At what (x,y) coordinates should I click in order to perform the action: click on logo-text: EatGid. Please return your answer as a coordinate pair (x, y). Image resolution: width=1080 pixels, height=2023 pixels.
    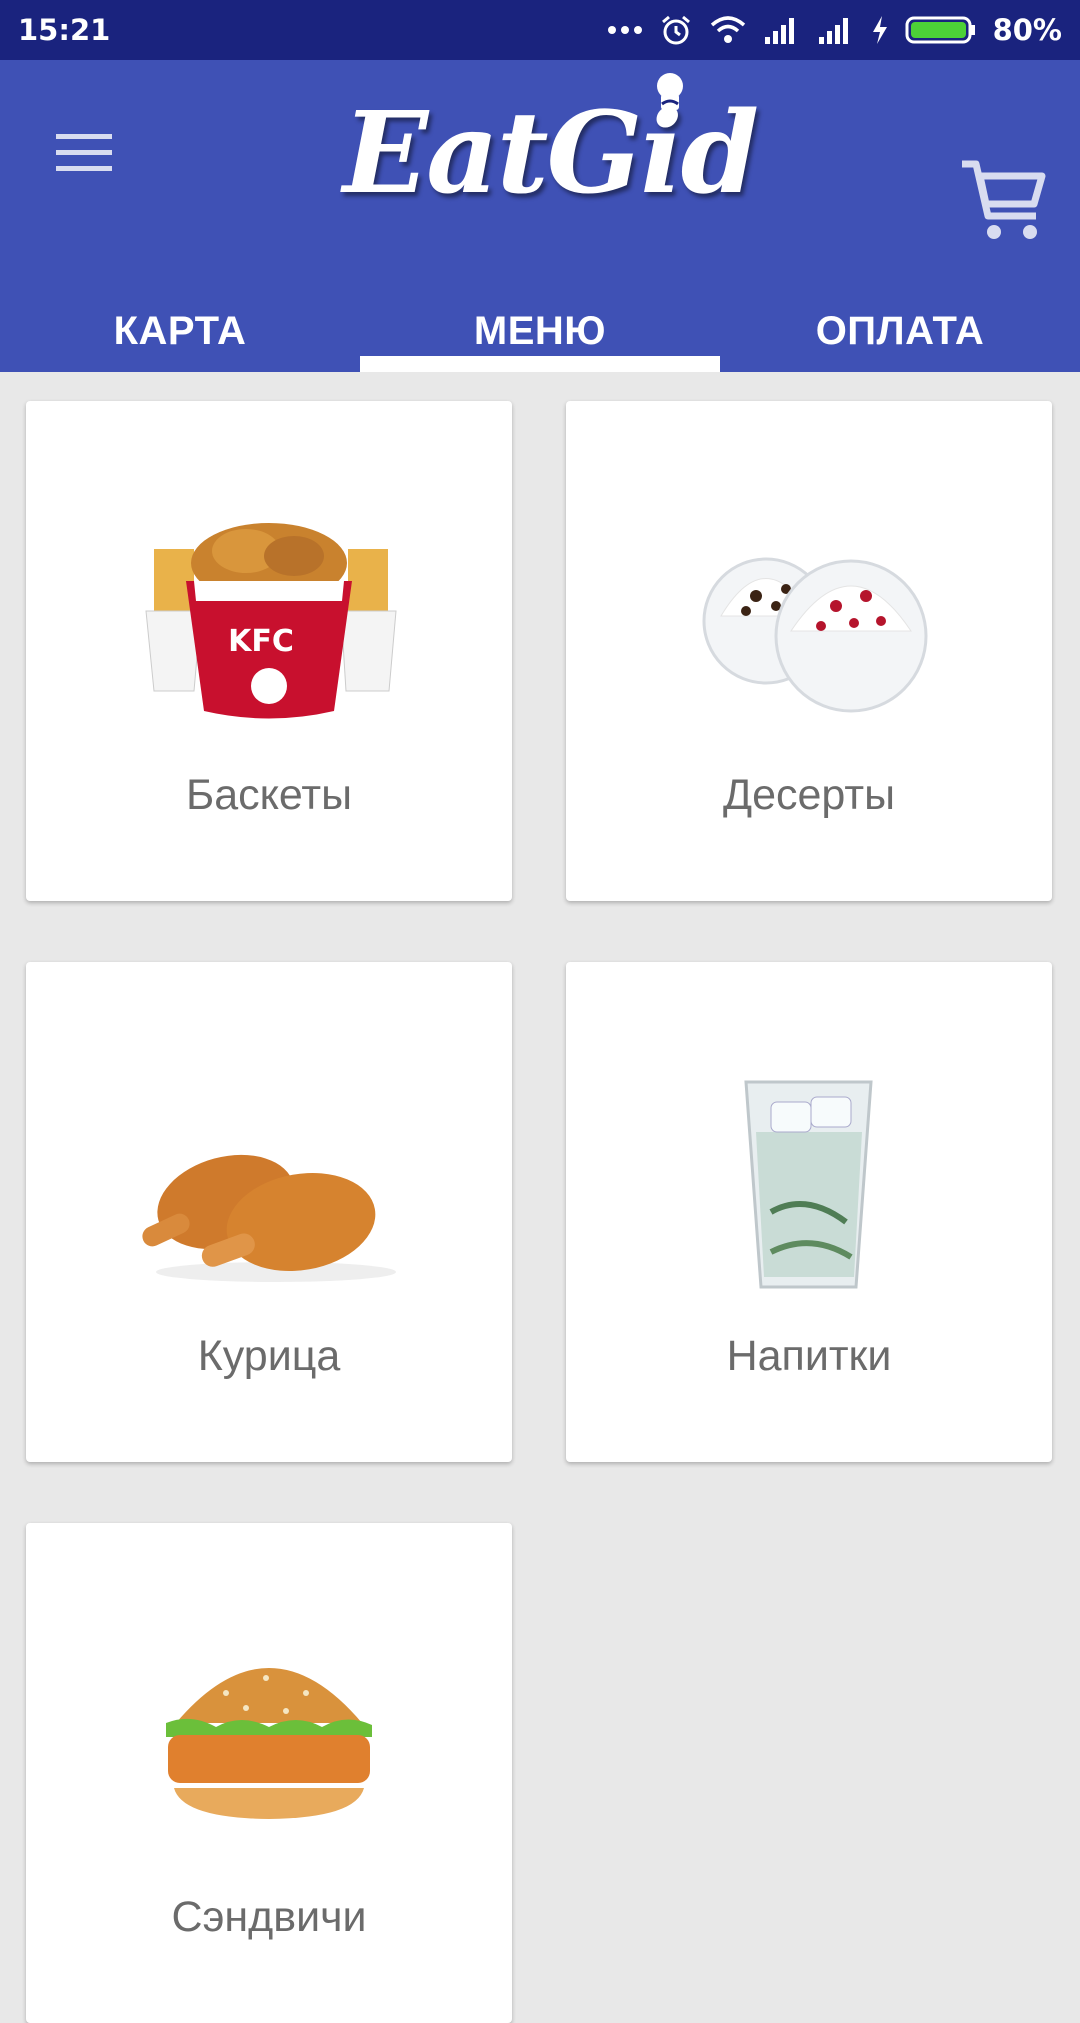
    Looking at the image, I should click on (550, 153).